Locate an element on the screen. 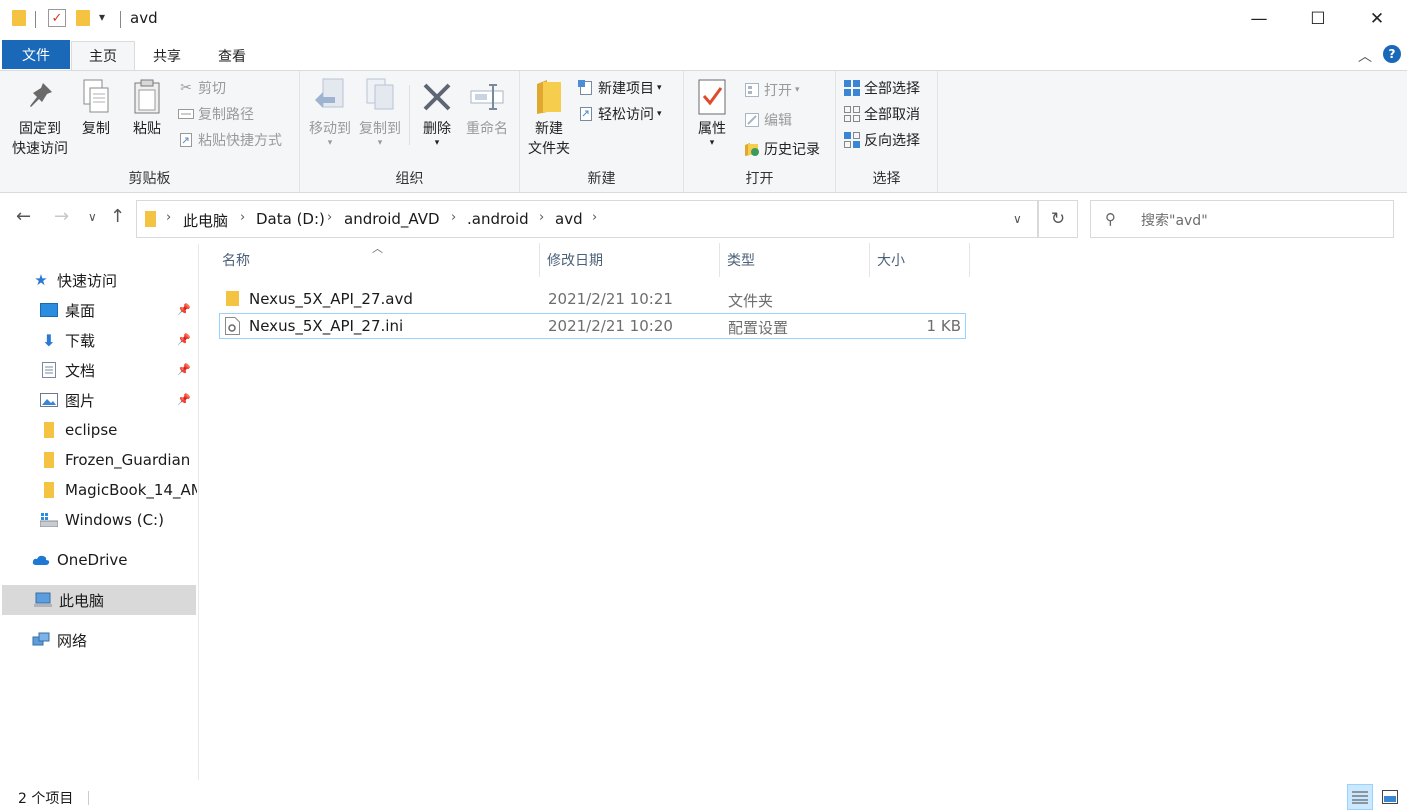 This screenshot has height=812, width=1407. tab-view: 查看 is located at coordinates (232, 55).